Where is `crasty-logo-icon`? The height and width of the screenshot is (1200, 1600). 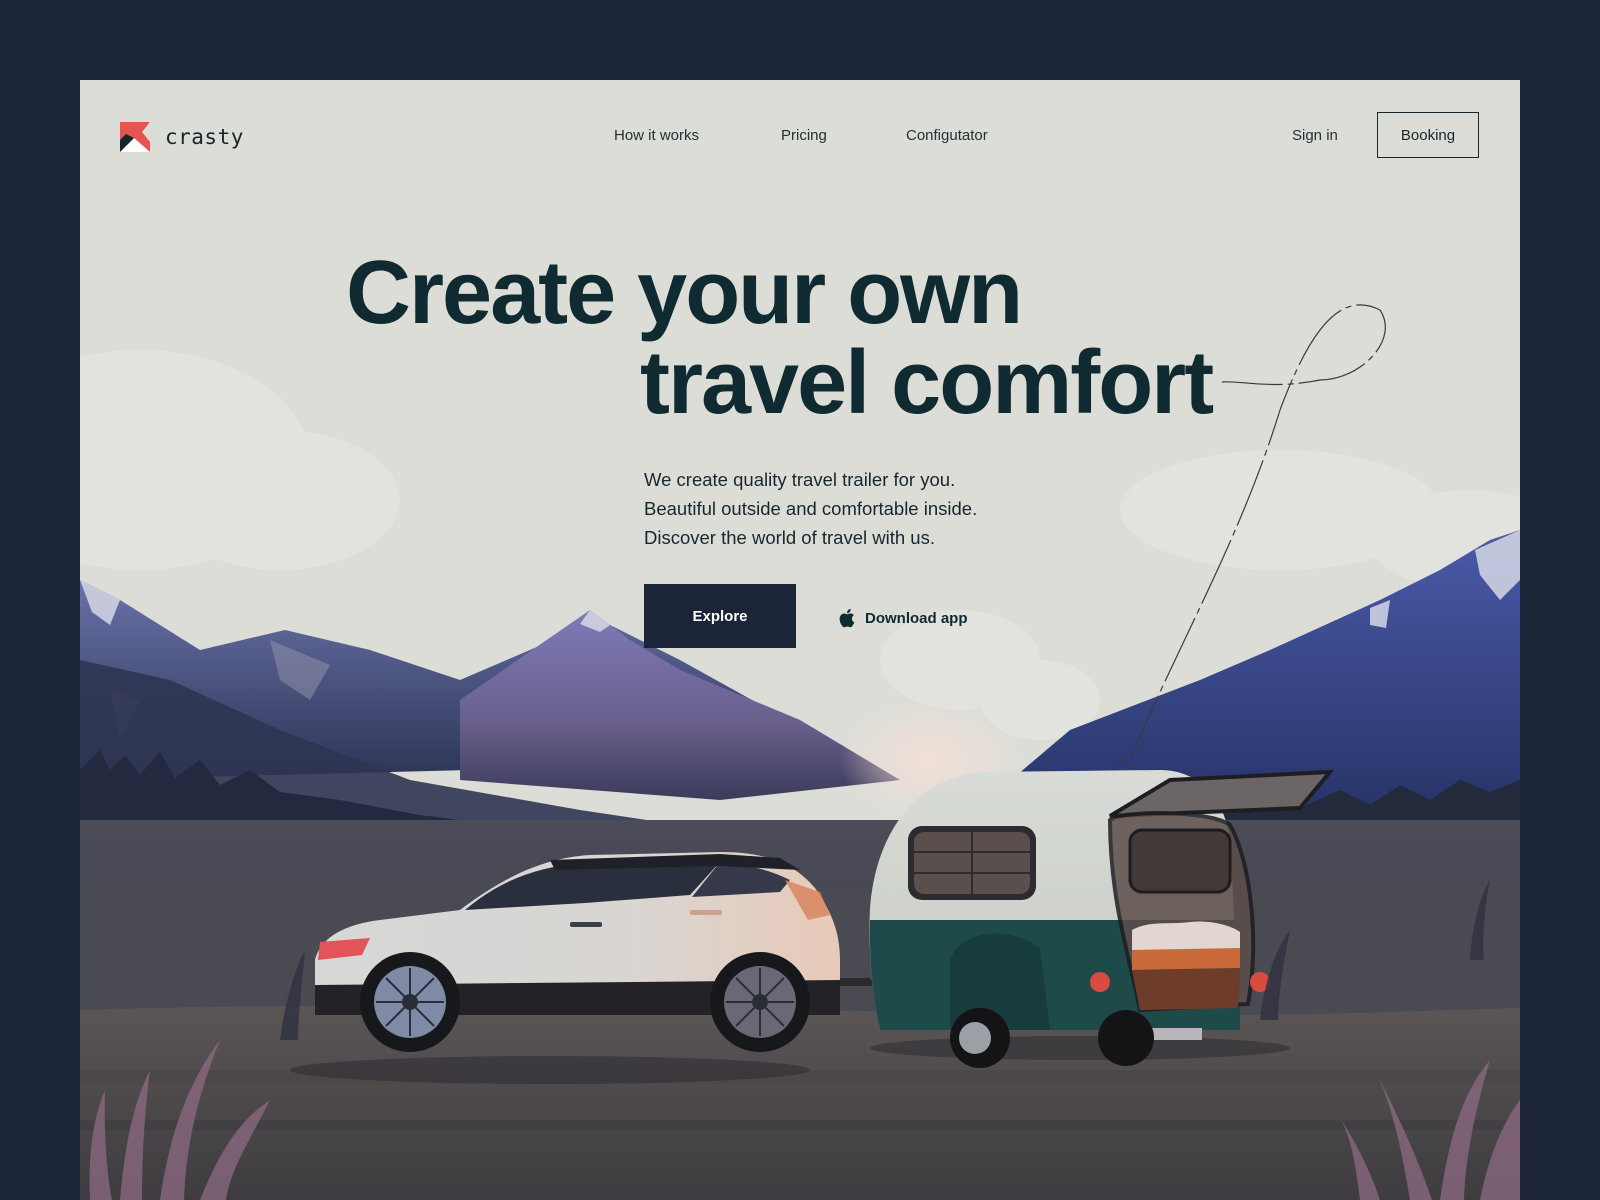
crasty-logo-icon is located at coordinates (135, 137).